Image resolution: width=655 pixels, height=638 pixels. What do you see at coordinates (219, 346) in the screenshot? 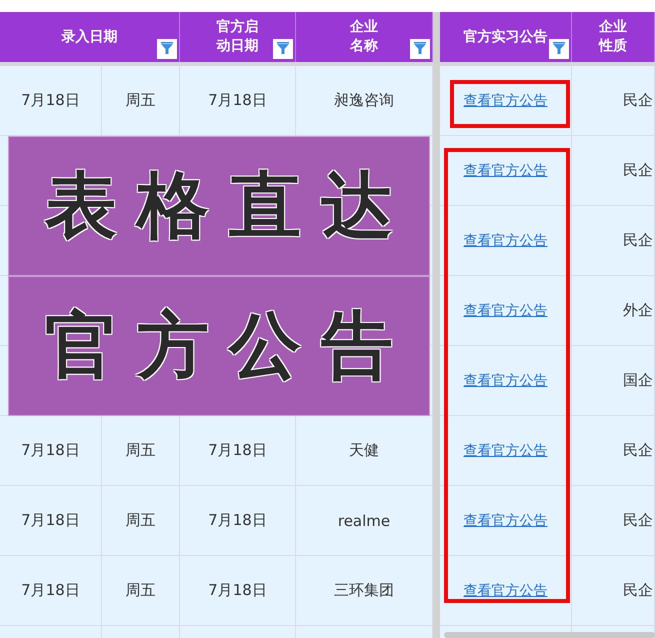
I see `banner: 官方公告` at bounding box center [219, 346].